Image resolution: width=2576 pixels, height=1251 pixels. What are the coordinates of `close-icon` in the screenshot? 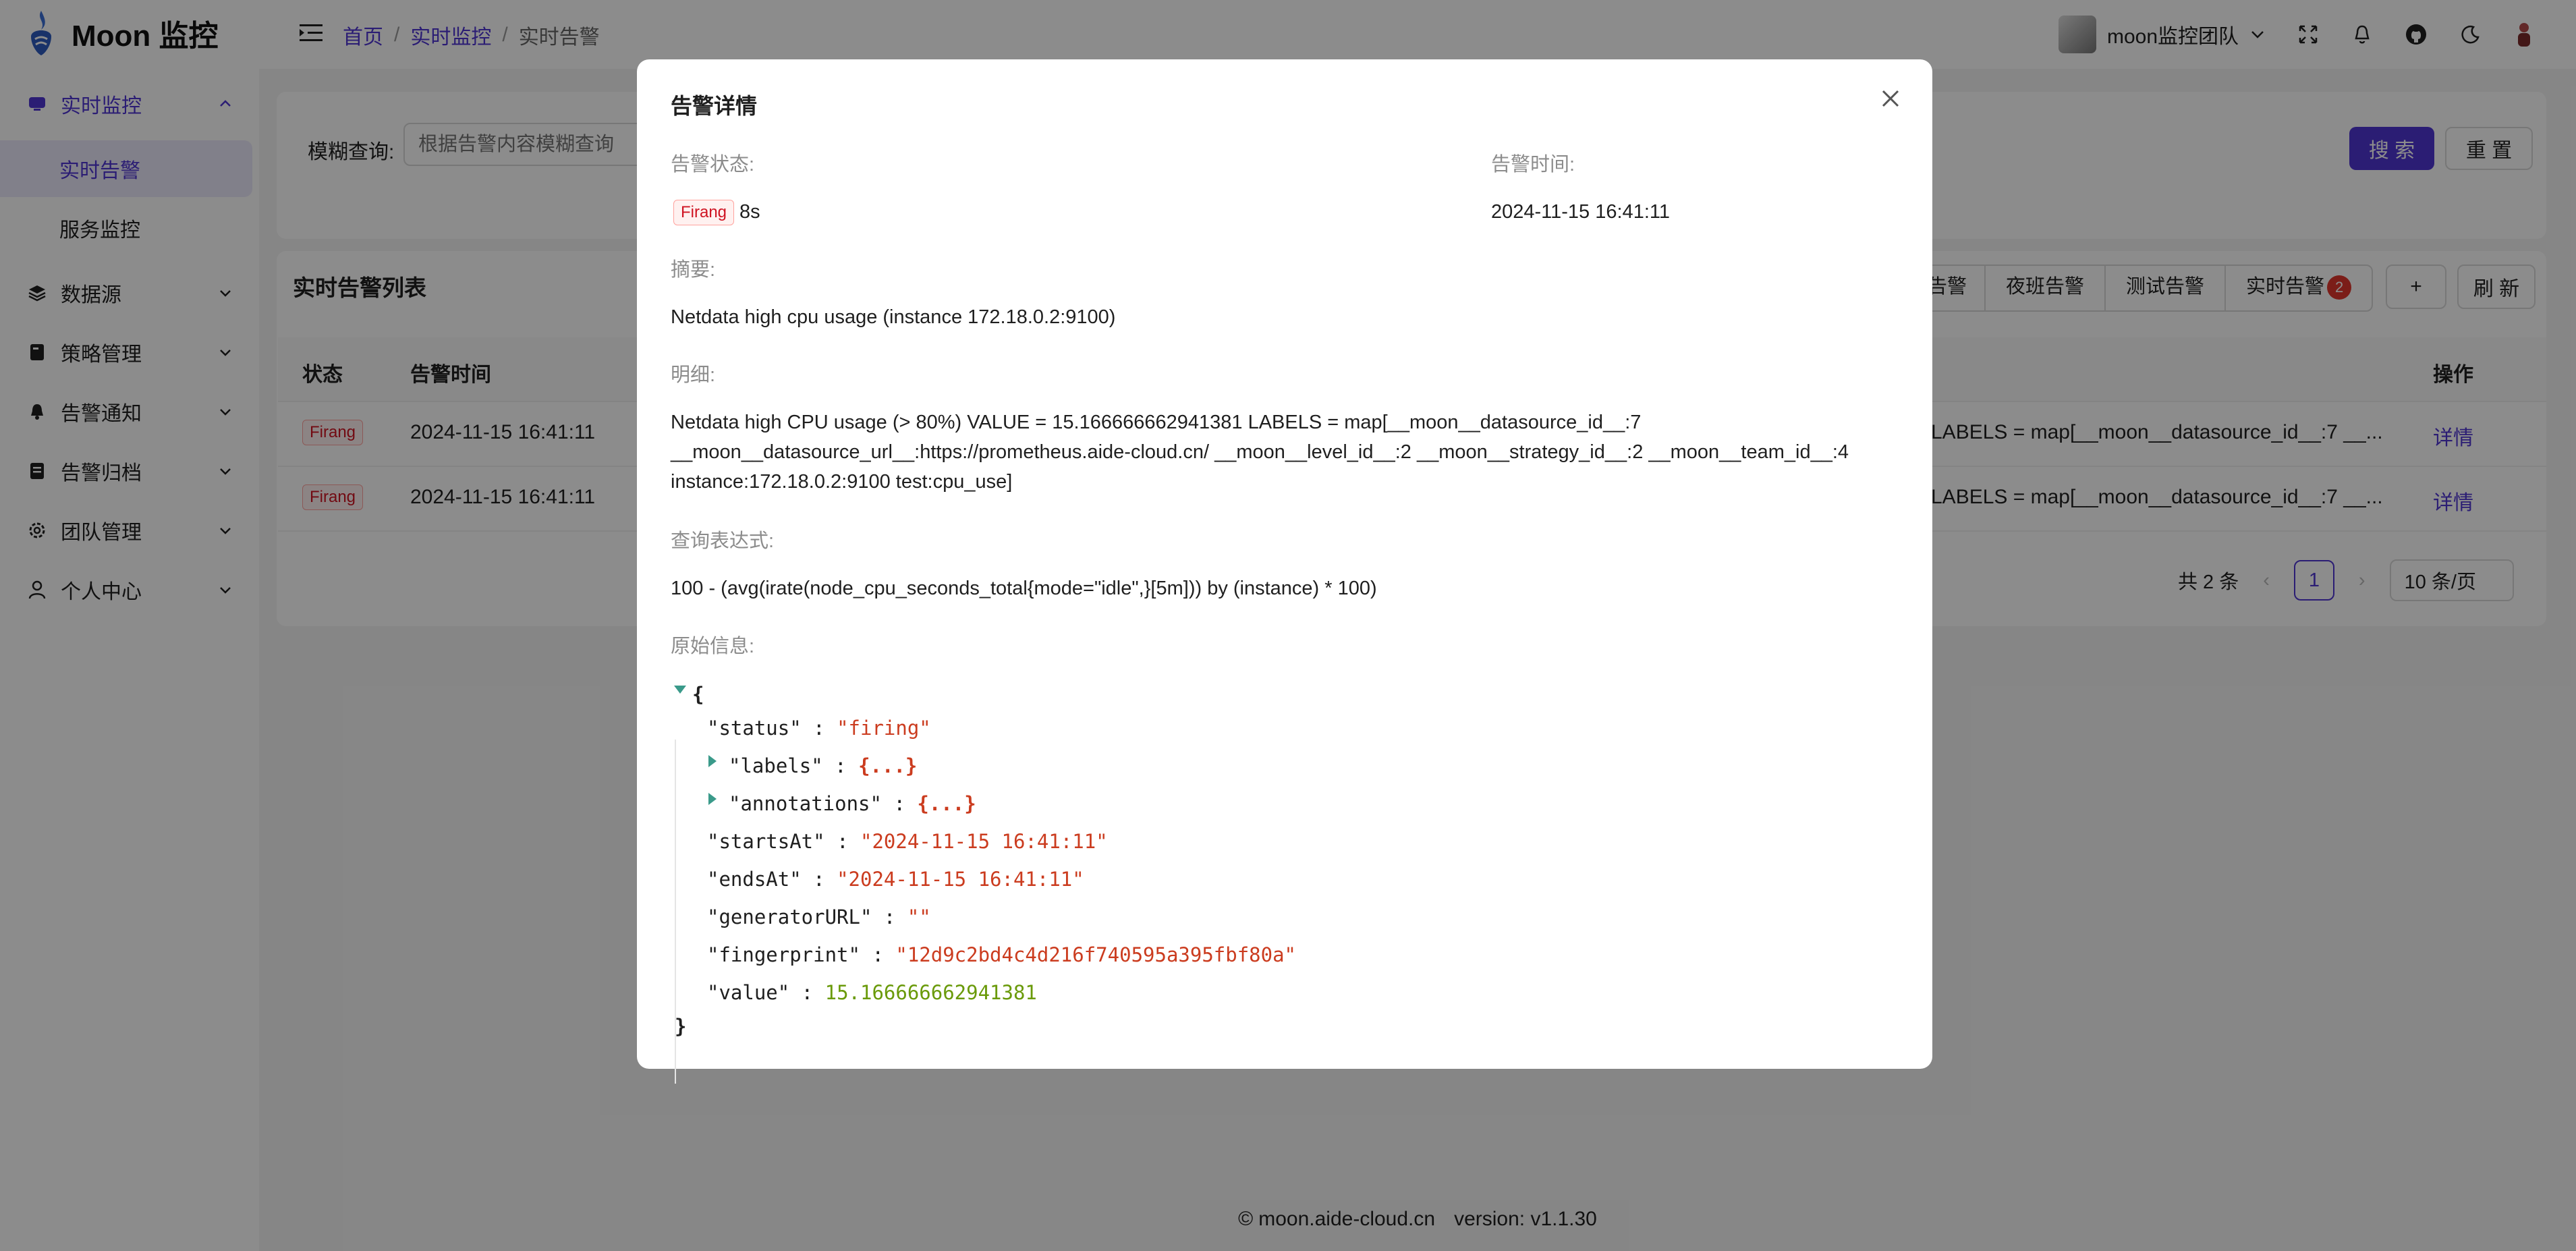 It's located at (1890, 98).